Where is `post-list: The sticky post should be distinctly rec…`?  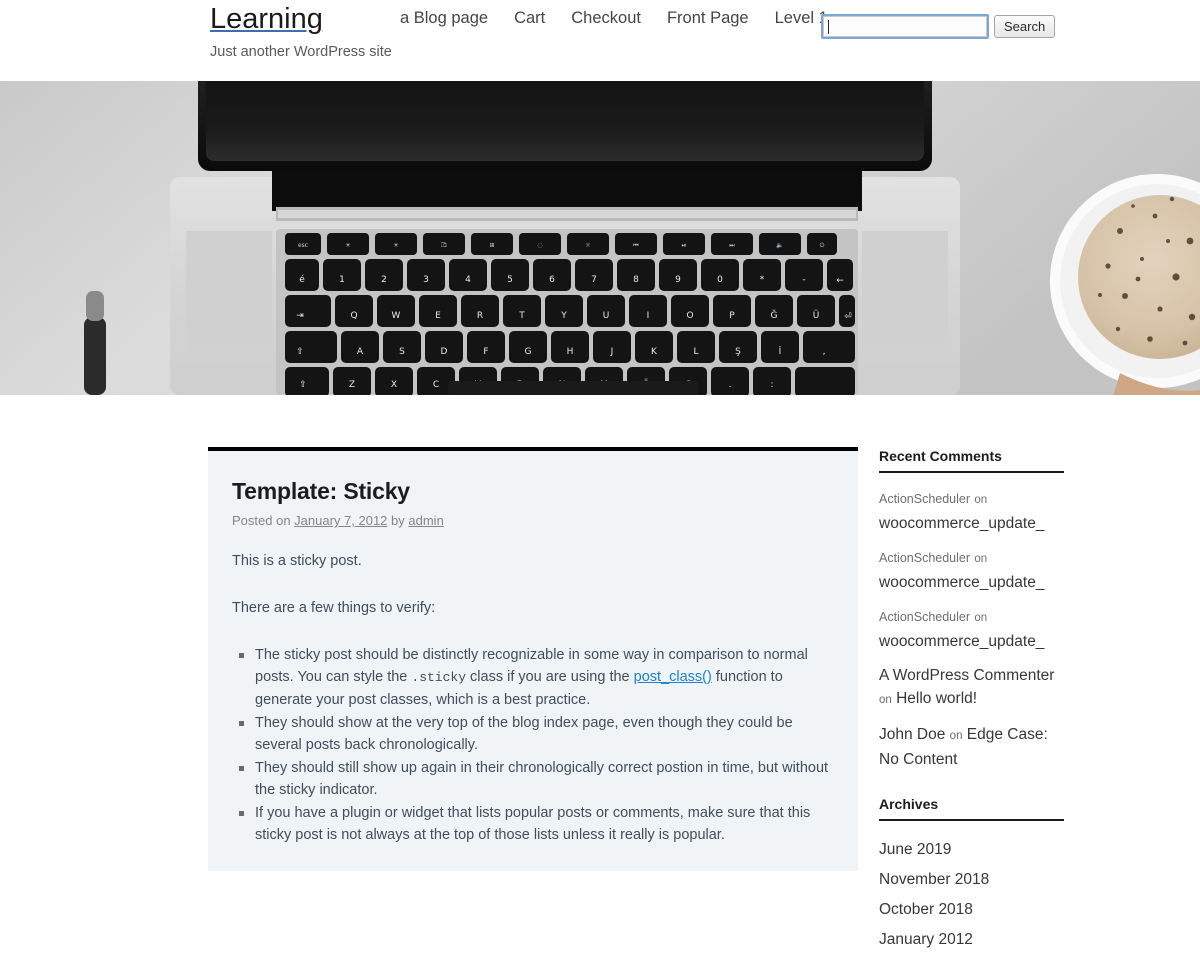
post-list: The sticky post should be distinctly rec… is located at coordinates (533, 745).